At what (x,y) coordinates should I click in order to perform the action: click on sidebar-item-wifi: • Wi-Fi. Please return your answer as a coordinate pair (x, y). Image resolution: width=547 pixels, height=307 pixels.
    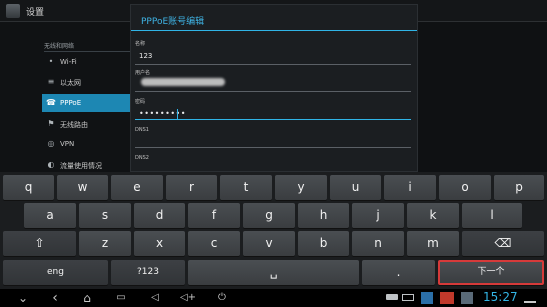
    Looking at the image, I should click on (86, 62).